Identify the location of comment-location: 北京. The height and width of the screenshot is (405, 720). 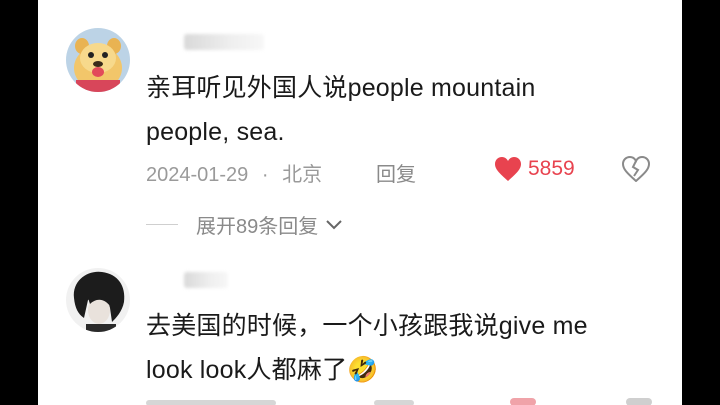
(302, 175).